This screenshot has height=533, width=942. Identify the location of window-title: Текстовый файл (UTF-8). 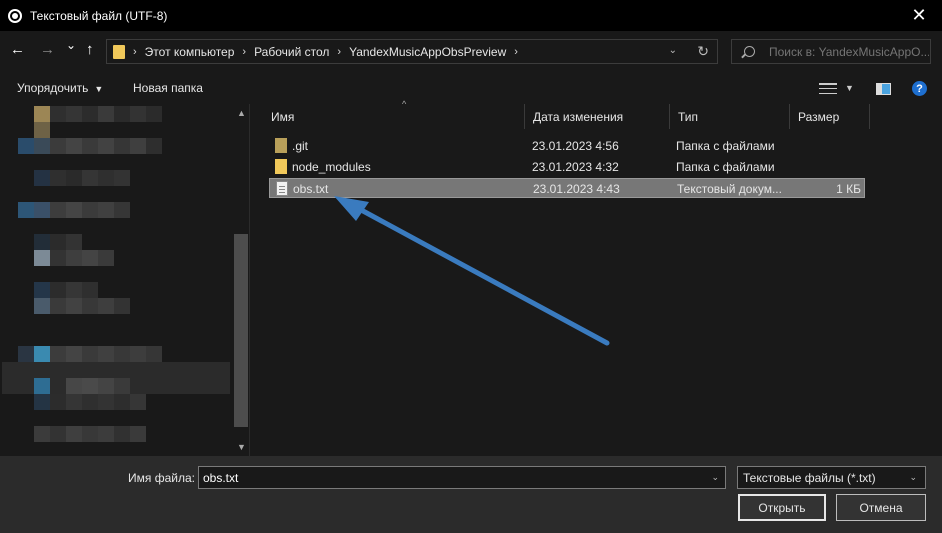
(99, 15).